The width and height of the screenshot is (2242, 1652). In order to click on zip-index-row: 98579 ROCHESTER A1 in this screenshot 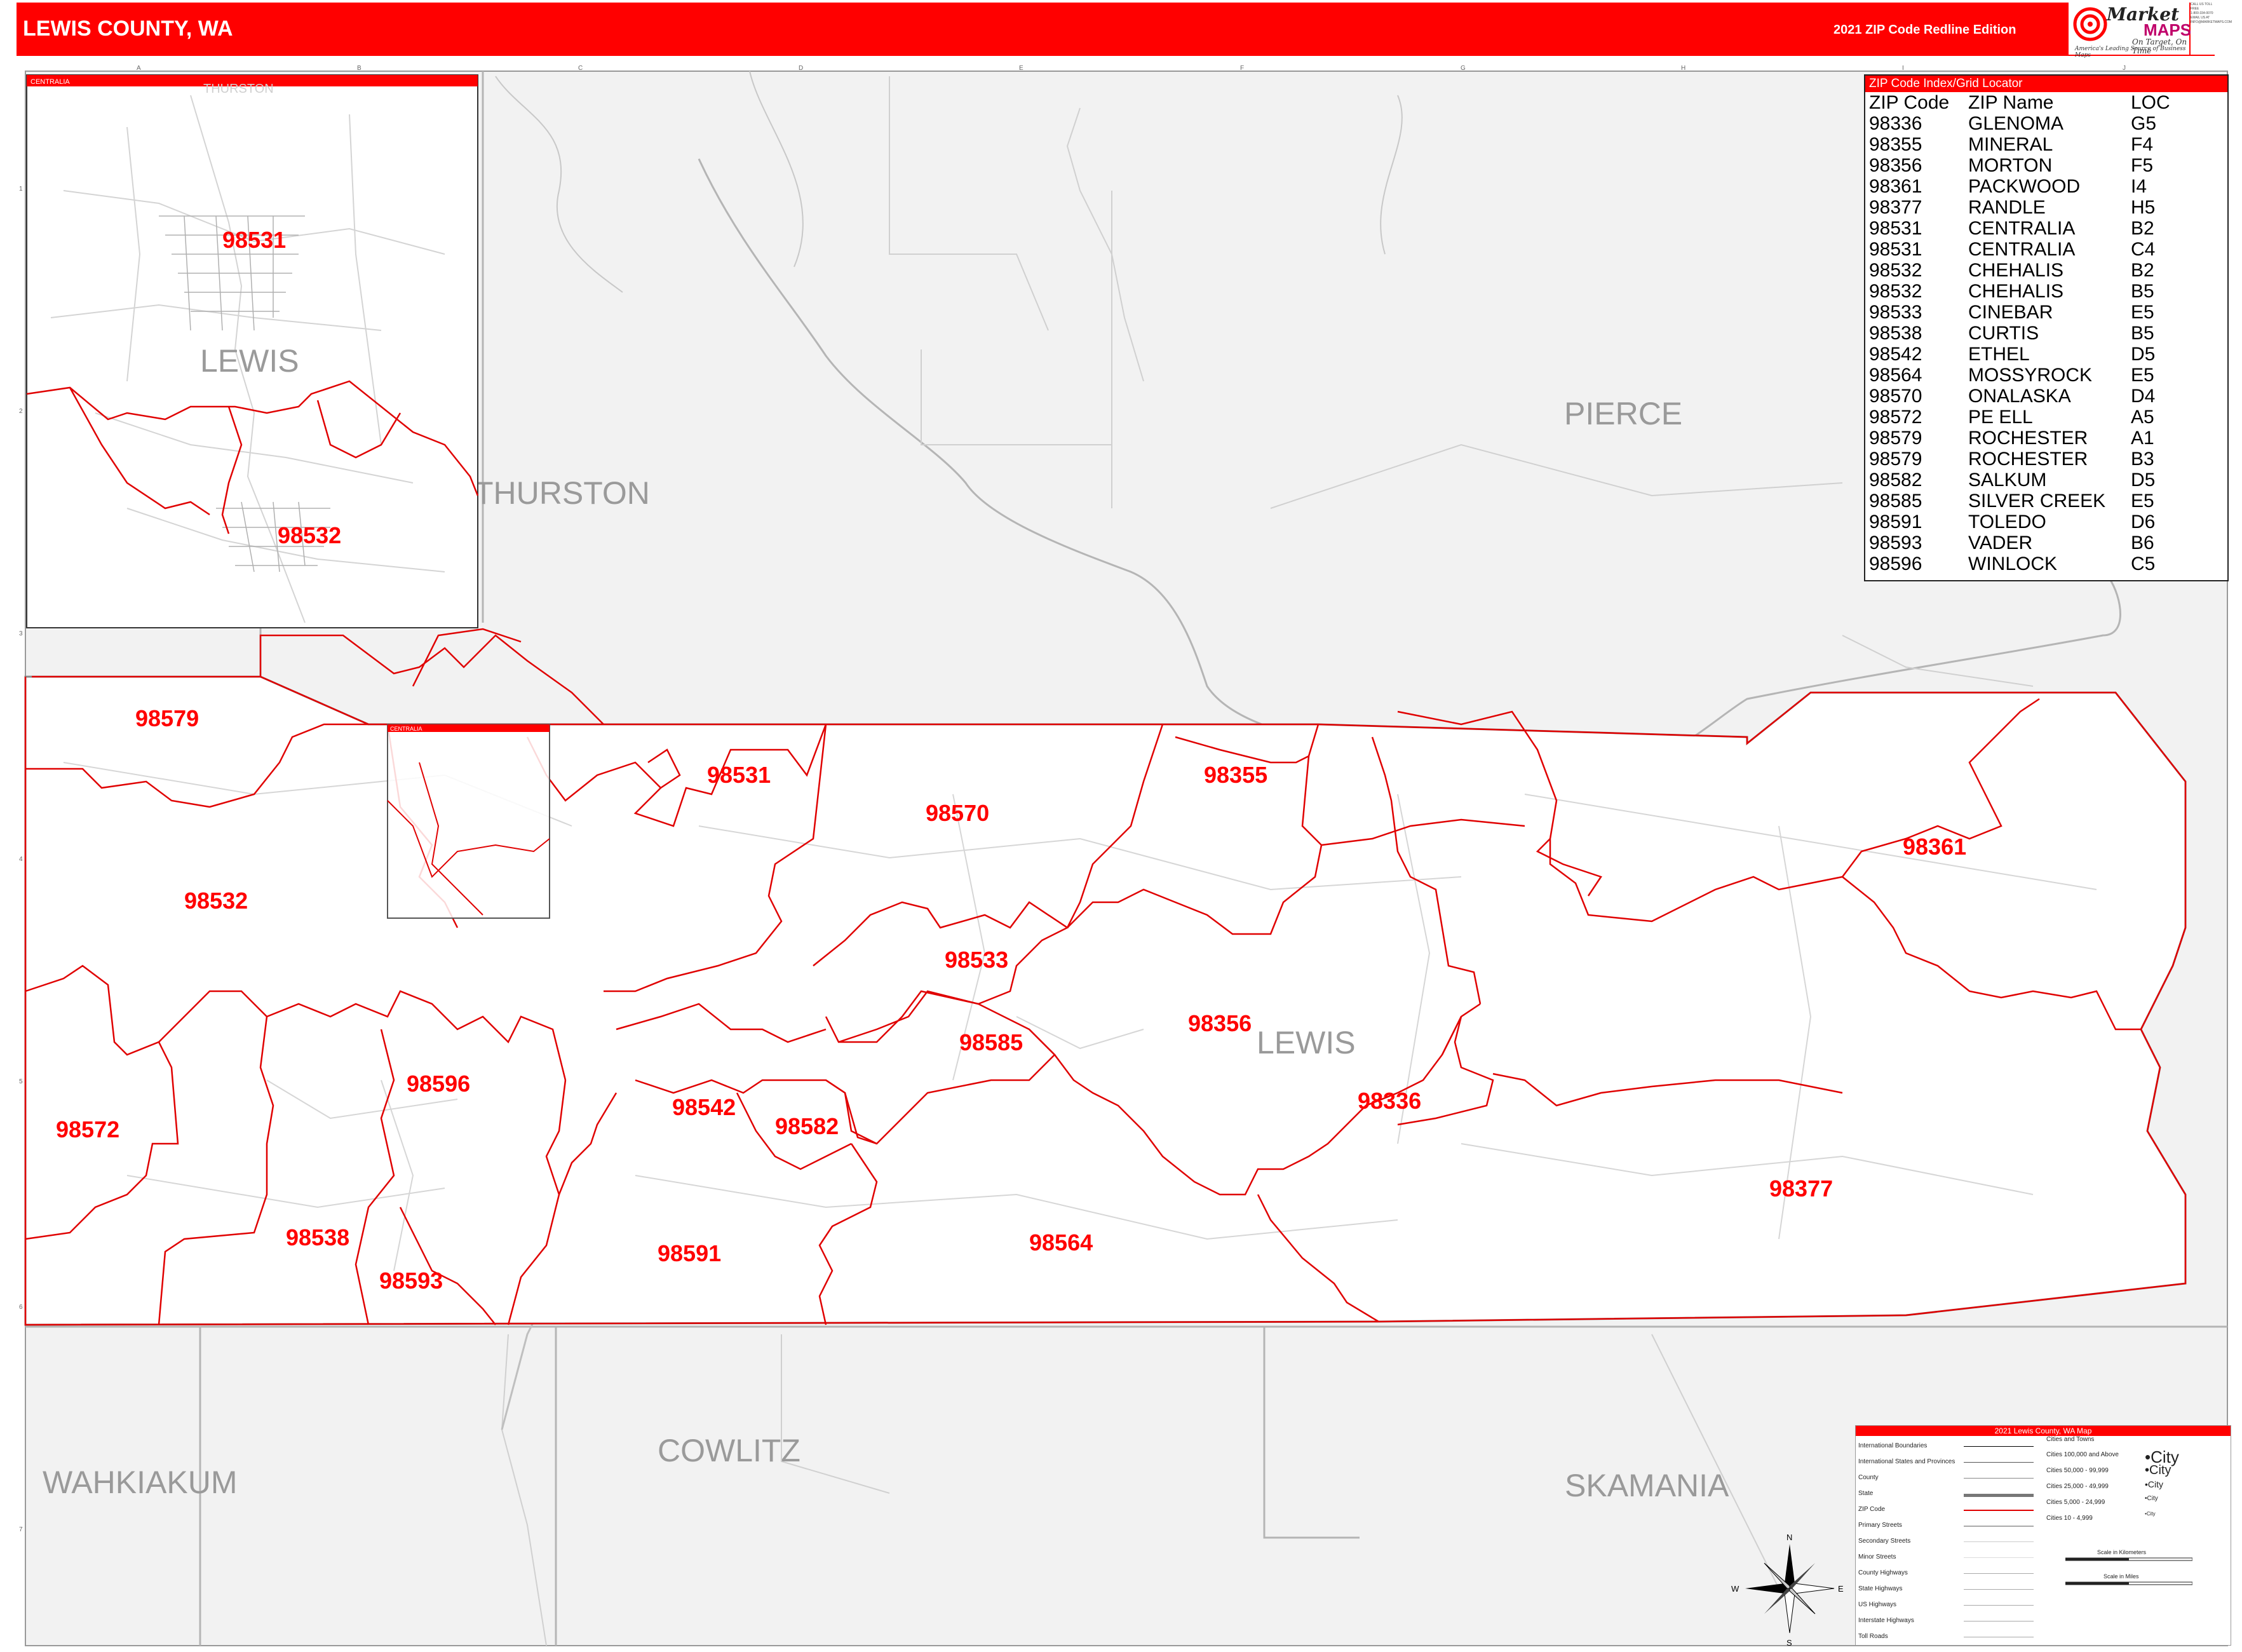, I will do `click(2046, 439)`.